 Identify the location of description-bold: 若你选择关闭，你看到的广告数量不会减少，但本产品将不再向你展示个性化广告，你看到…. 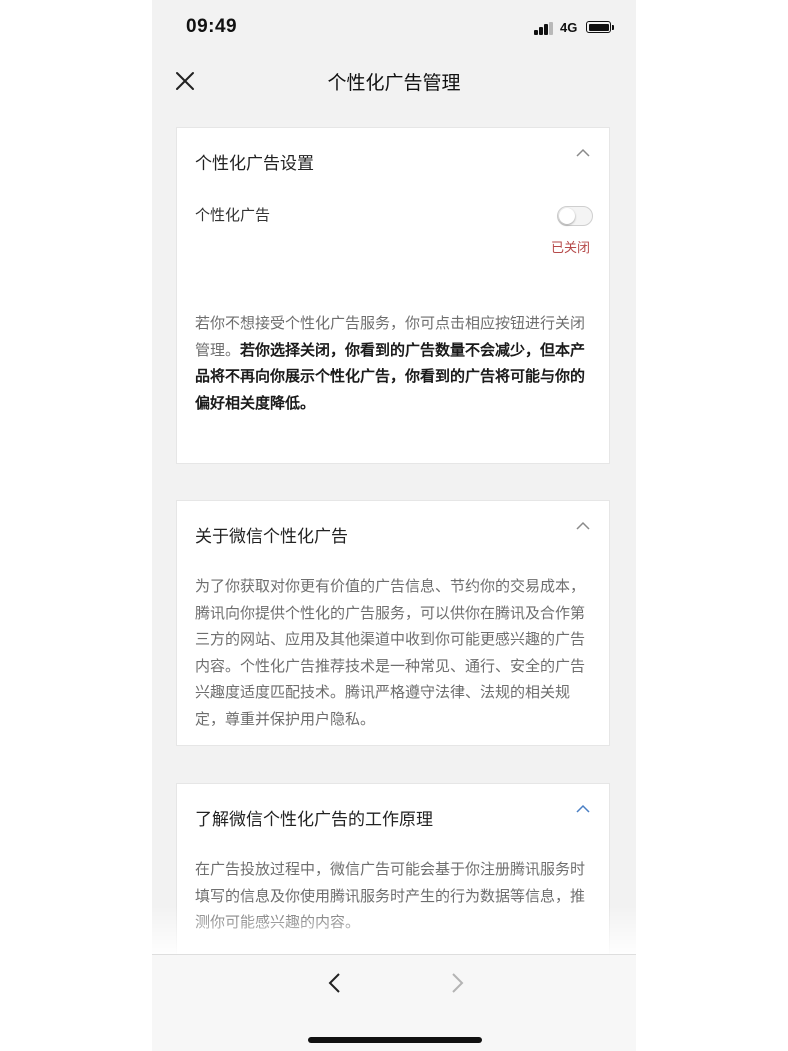
(390, 376).